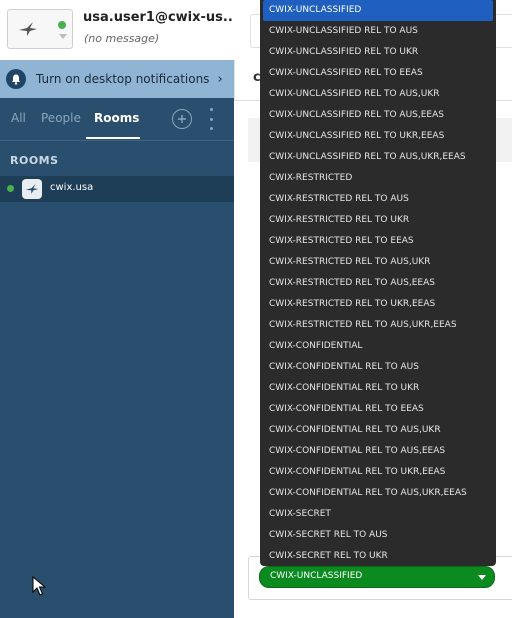 The width and height of the screenshot is (512, 618). I want to click on classification-option: CWIX-SECRET REL TO AUS, so click(378, 535).